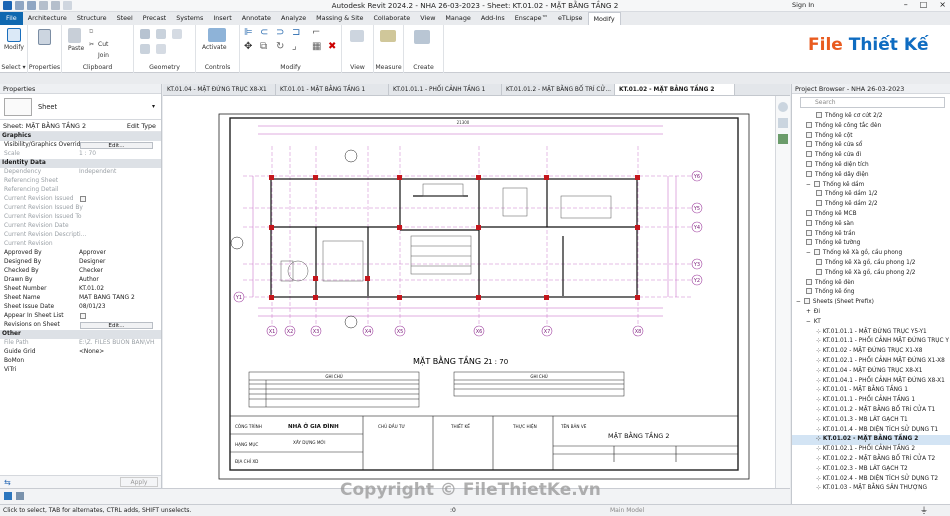 This screenshot has width=950, height=516. What do you see at coordinates (869, 352) in the screenshot?
I see `browser-item: ⊹ KT.01.02 - MẶT ĐỨNG TRỤC X1-X8` at bounding box center [869, 352].